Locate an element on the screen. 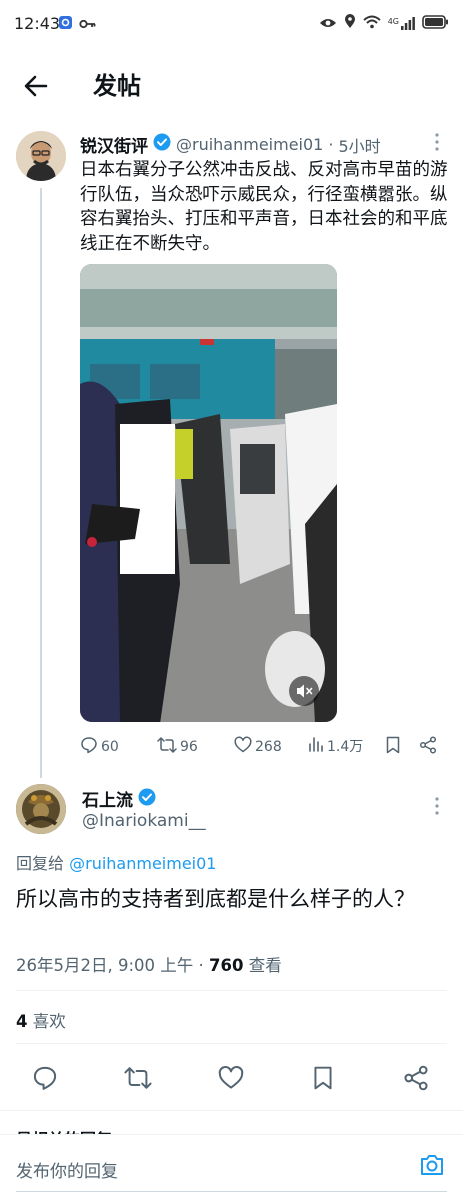 Image resolution: width=463 pixels, height=1200 pixels. reply-button is located at coordinates (45, 1080).